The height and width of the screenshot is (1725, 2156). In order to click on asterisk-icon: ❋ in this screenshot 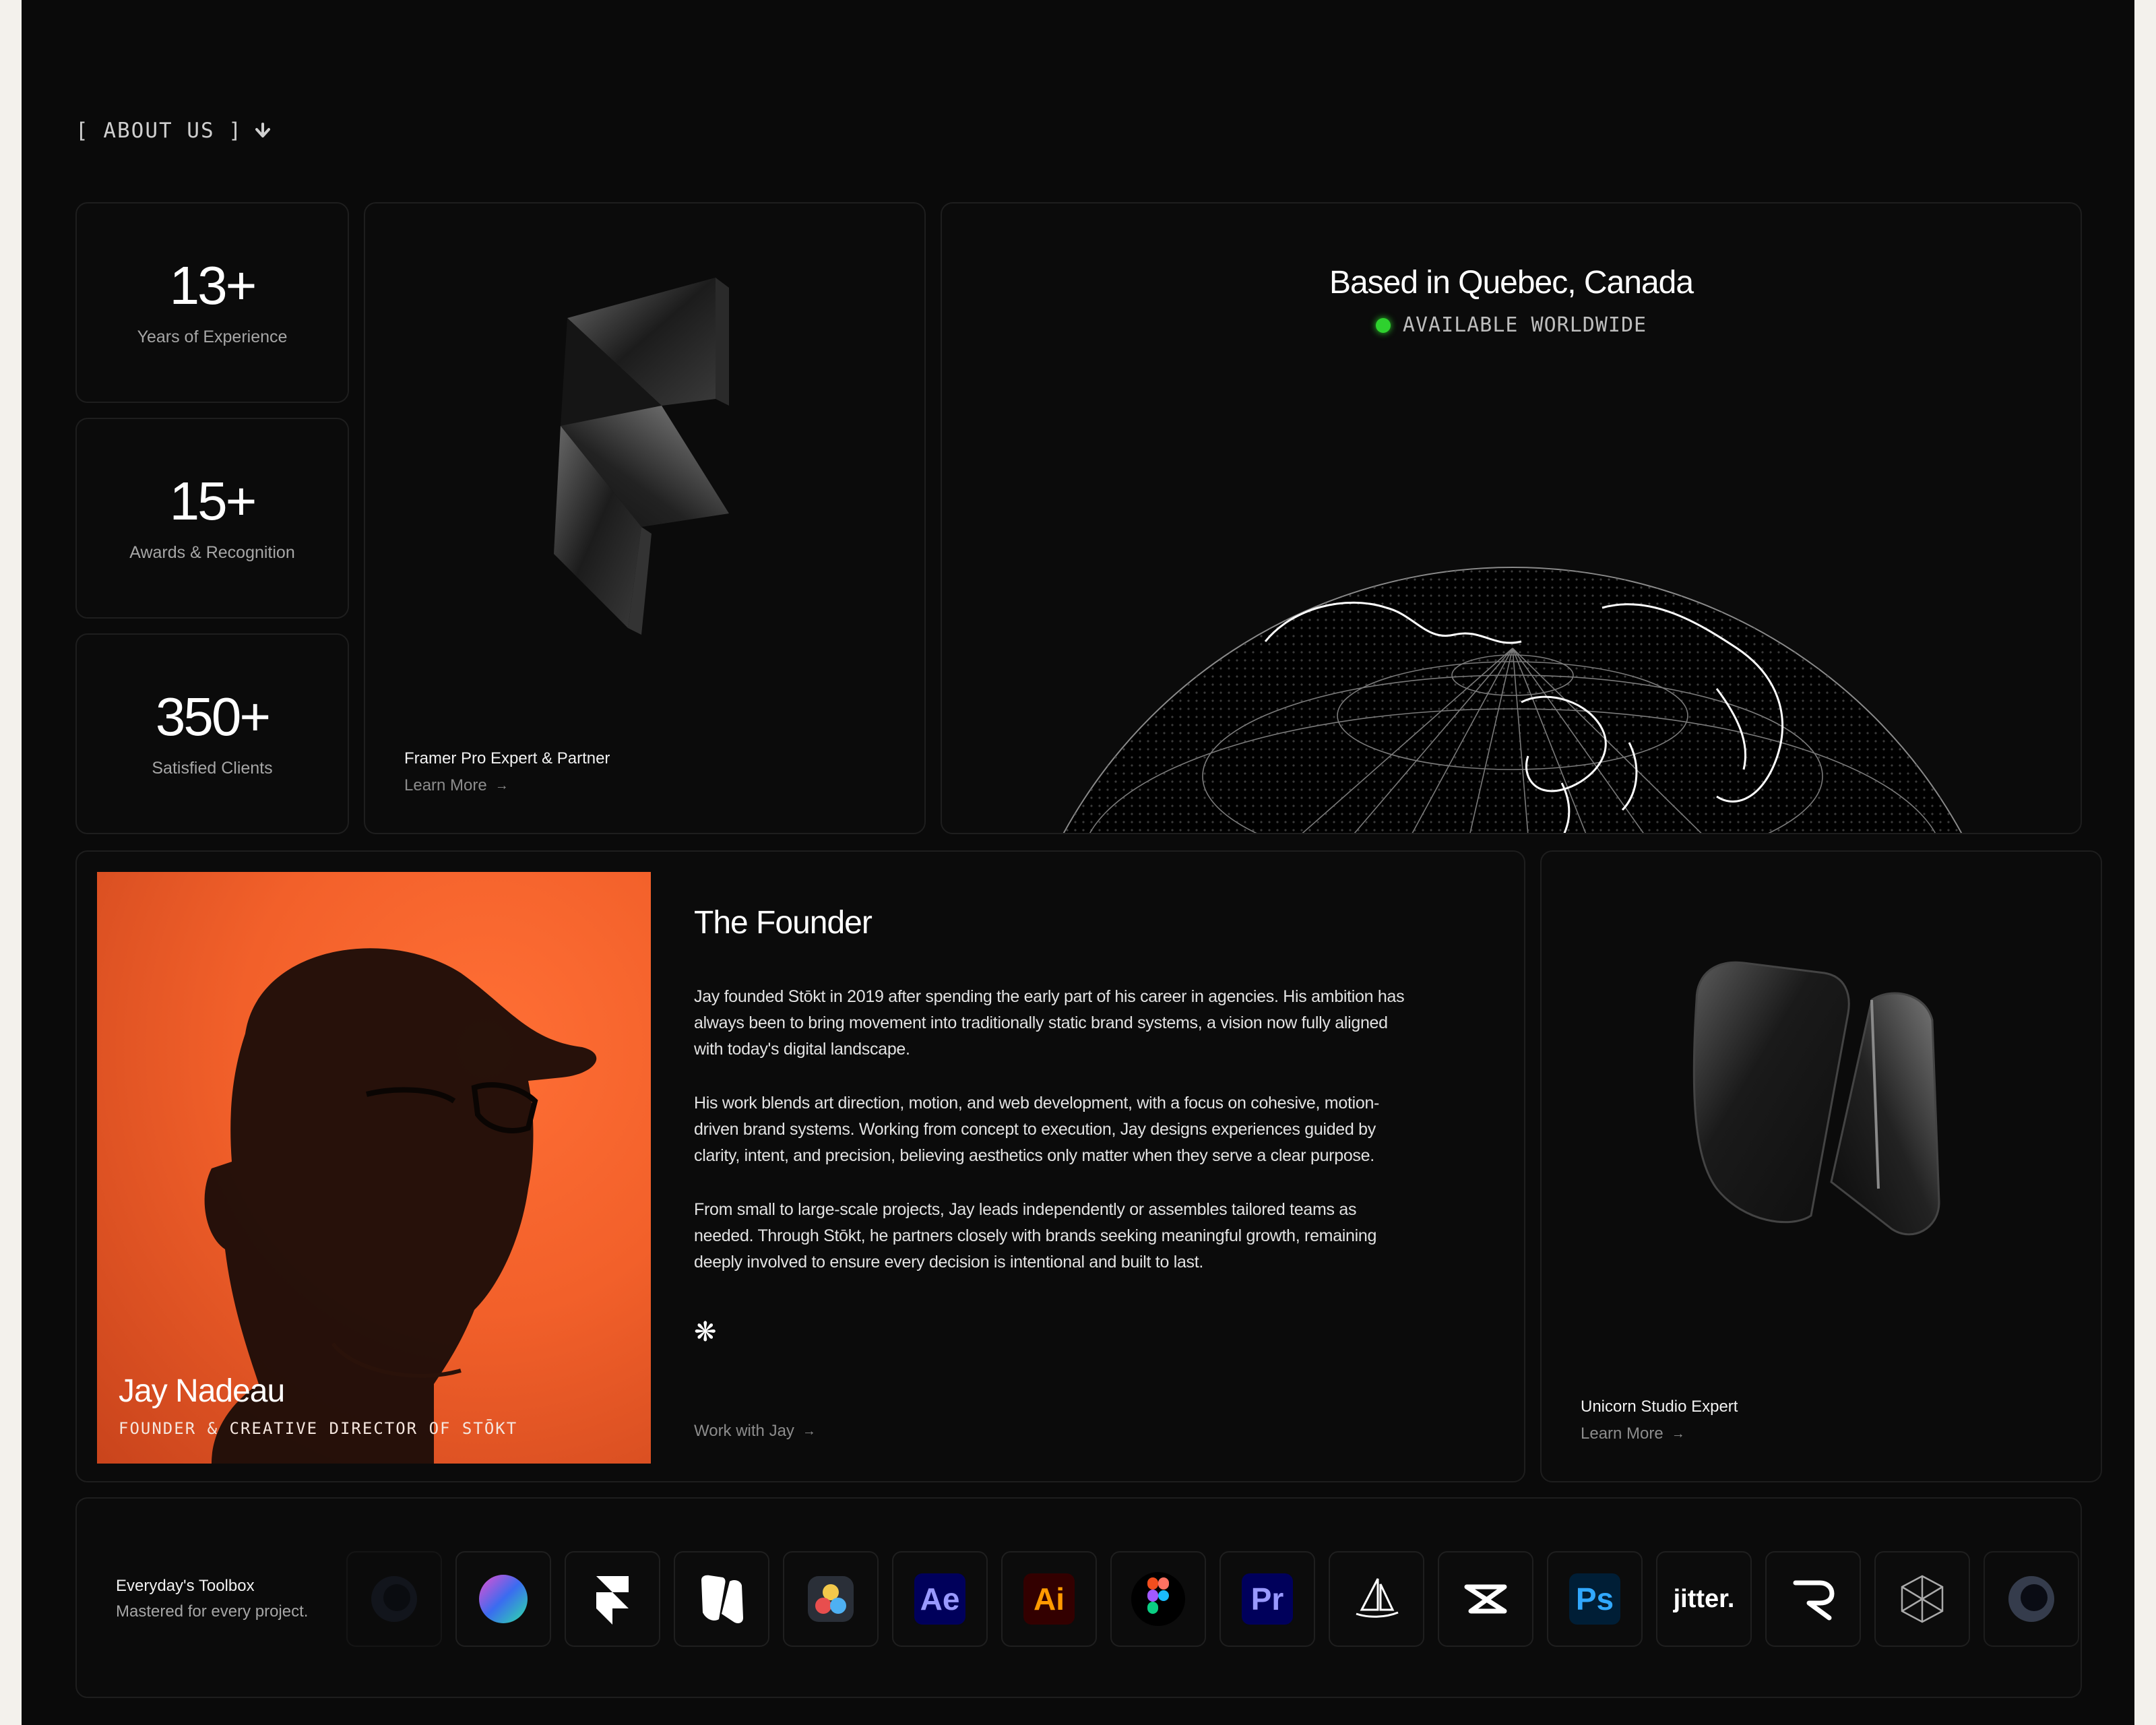, I will do `click(705, 1332)`.